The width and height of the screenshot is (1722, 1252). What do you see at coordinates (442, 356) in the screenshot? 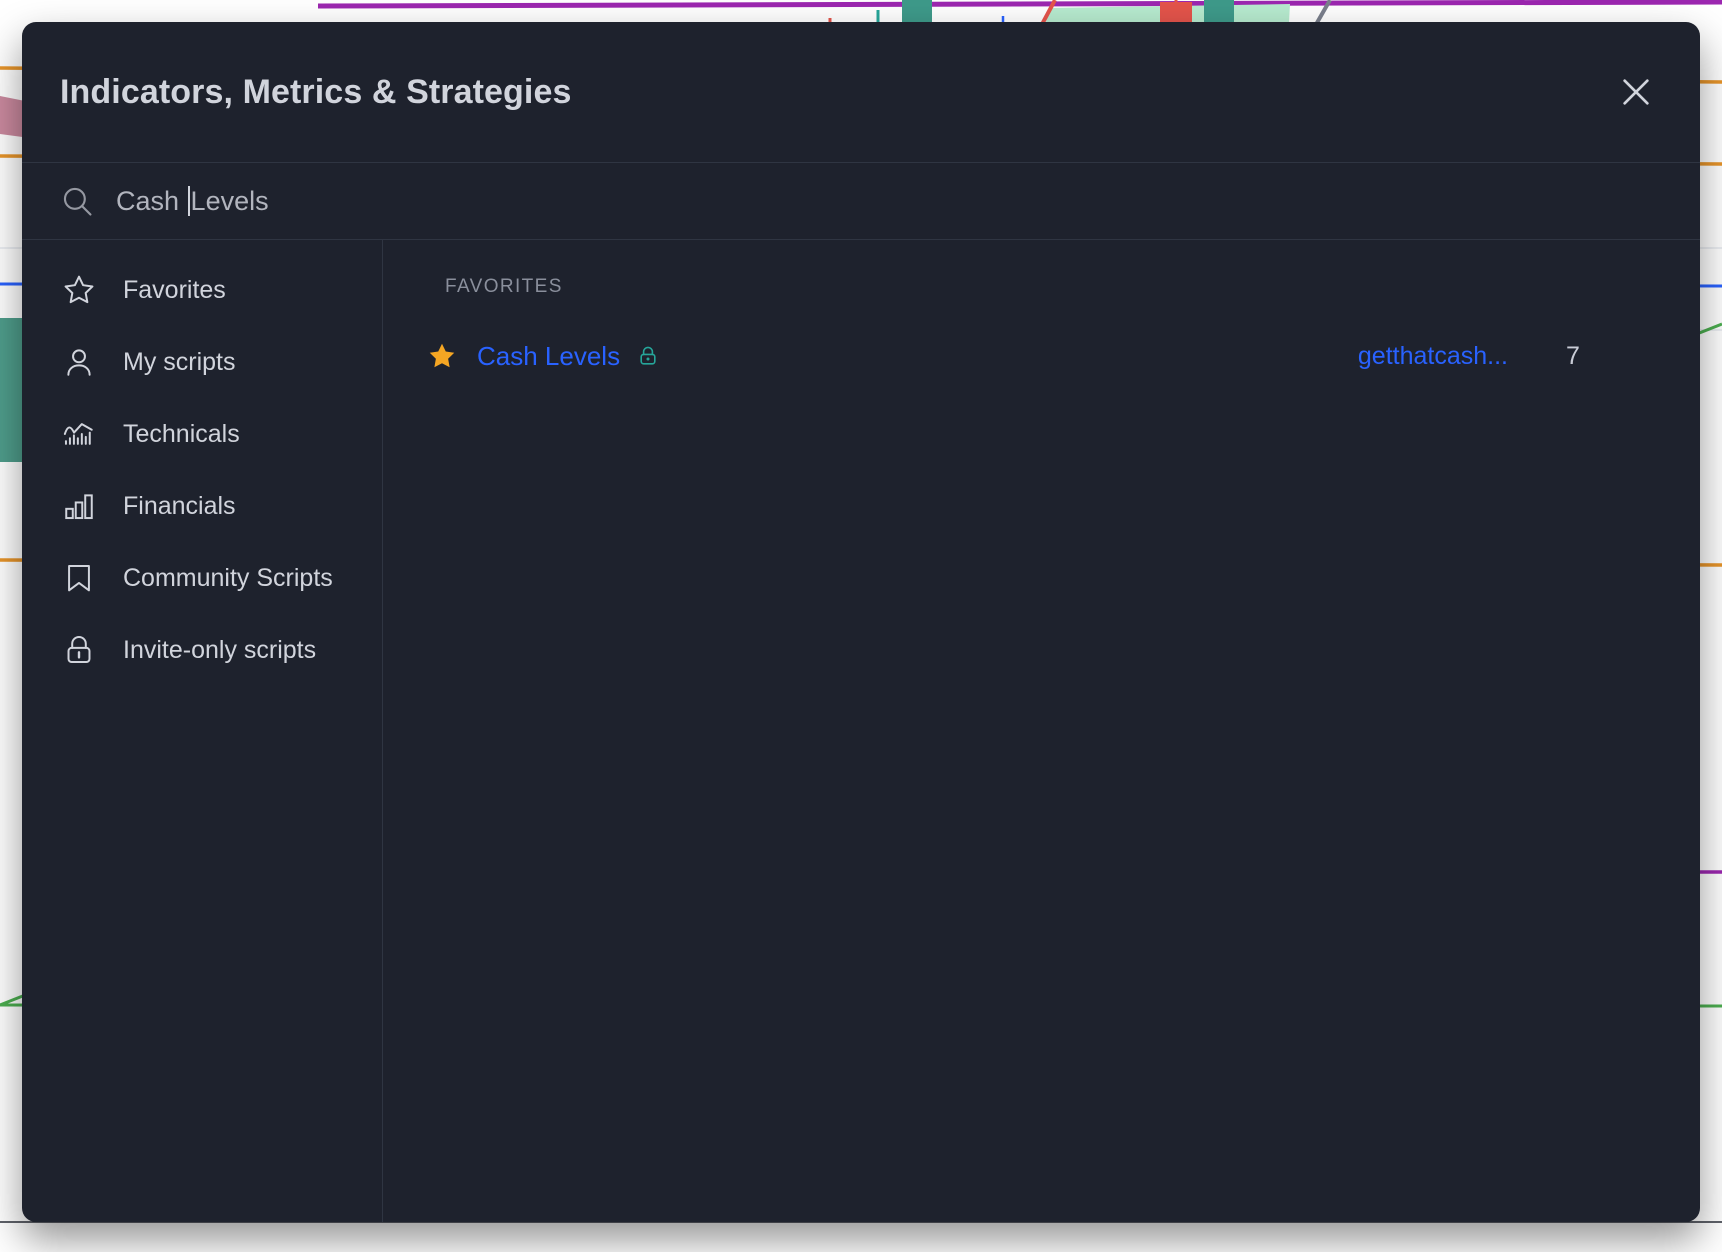
I see `star-filled-icon` at bounding box center [442, 356].